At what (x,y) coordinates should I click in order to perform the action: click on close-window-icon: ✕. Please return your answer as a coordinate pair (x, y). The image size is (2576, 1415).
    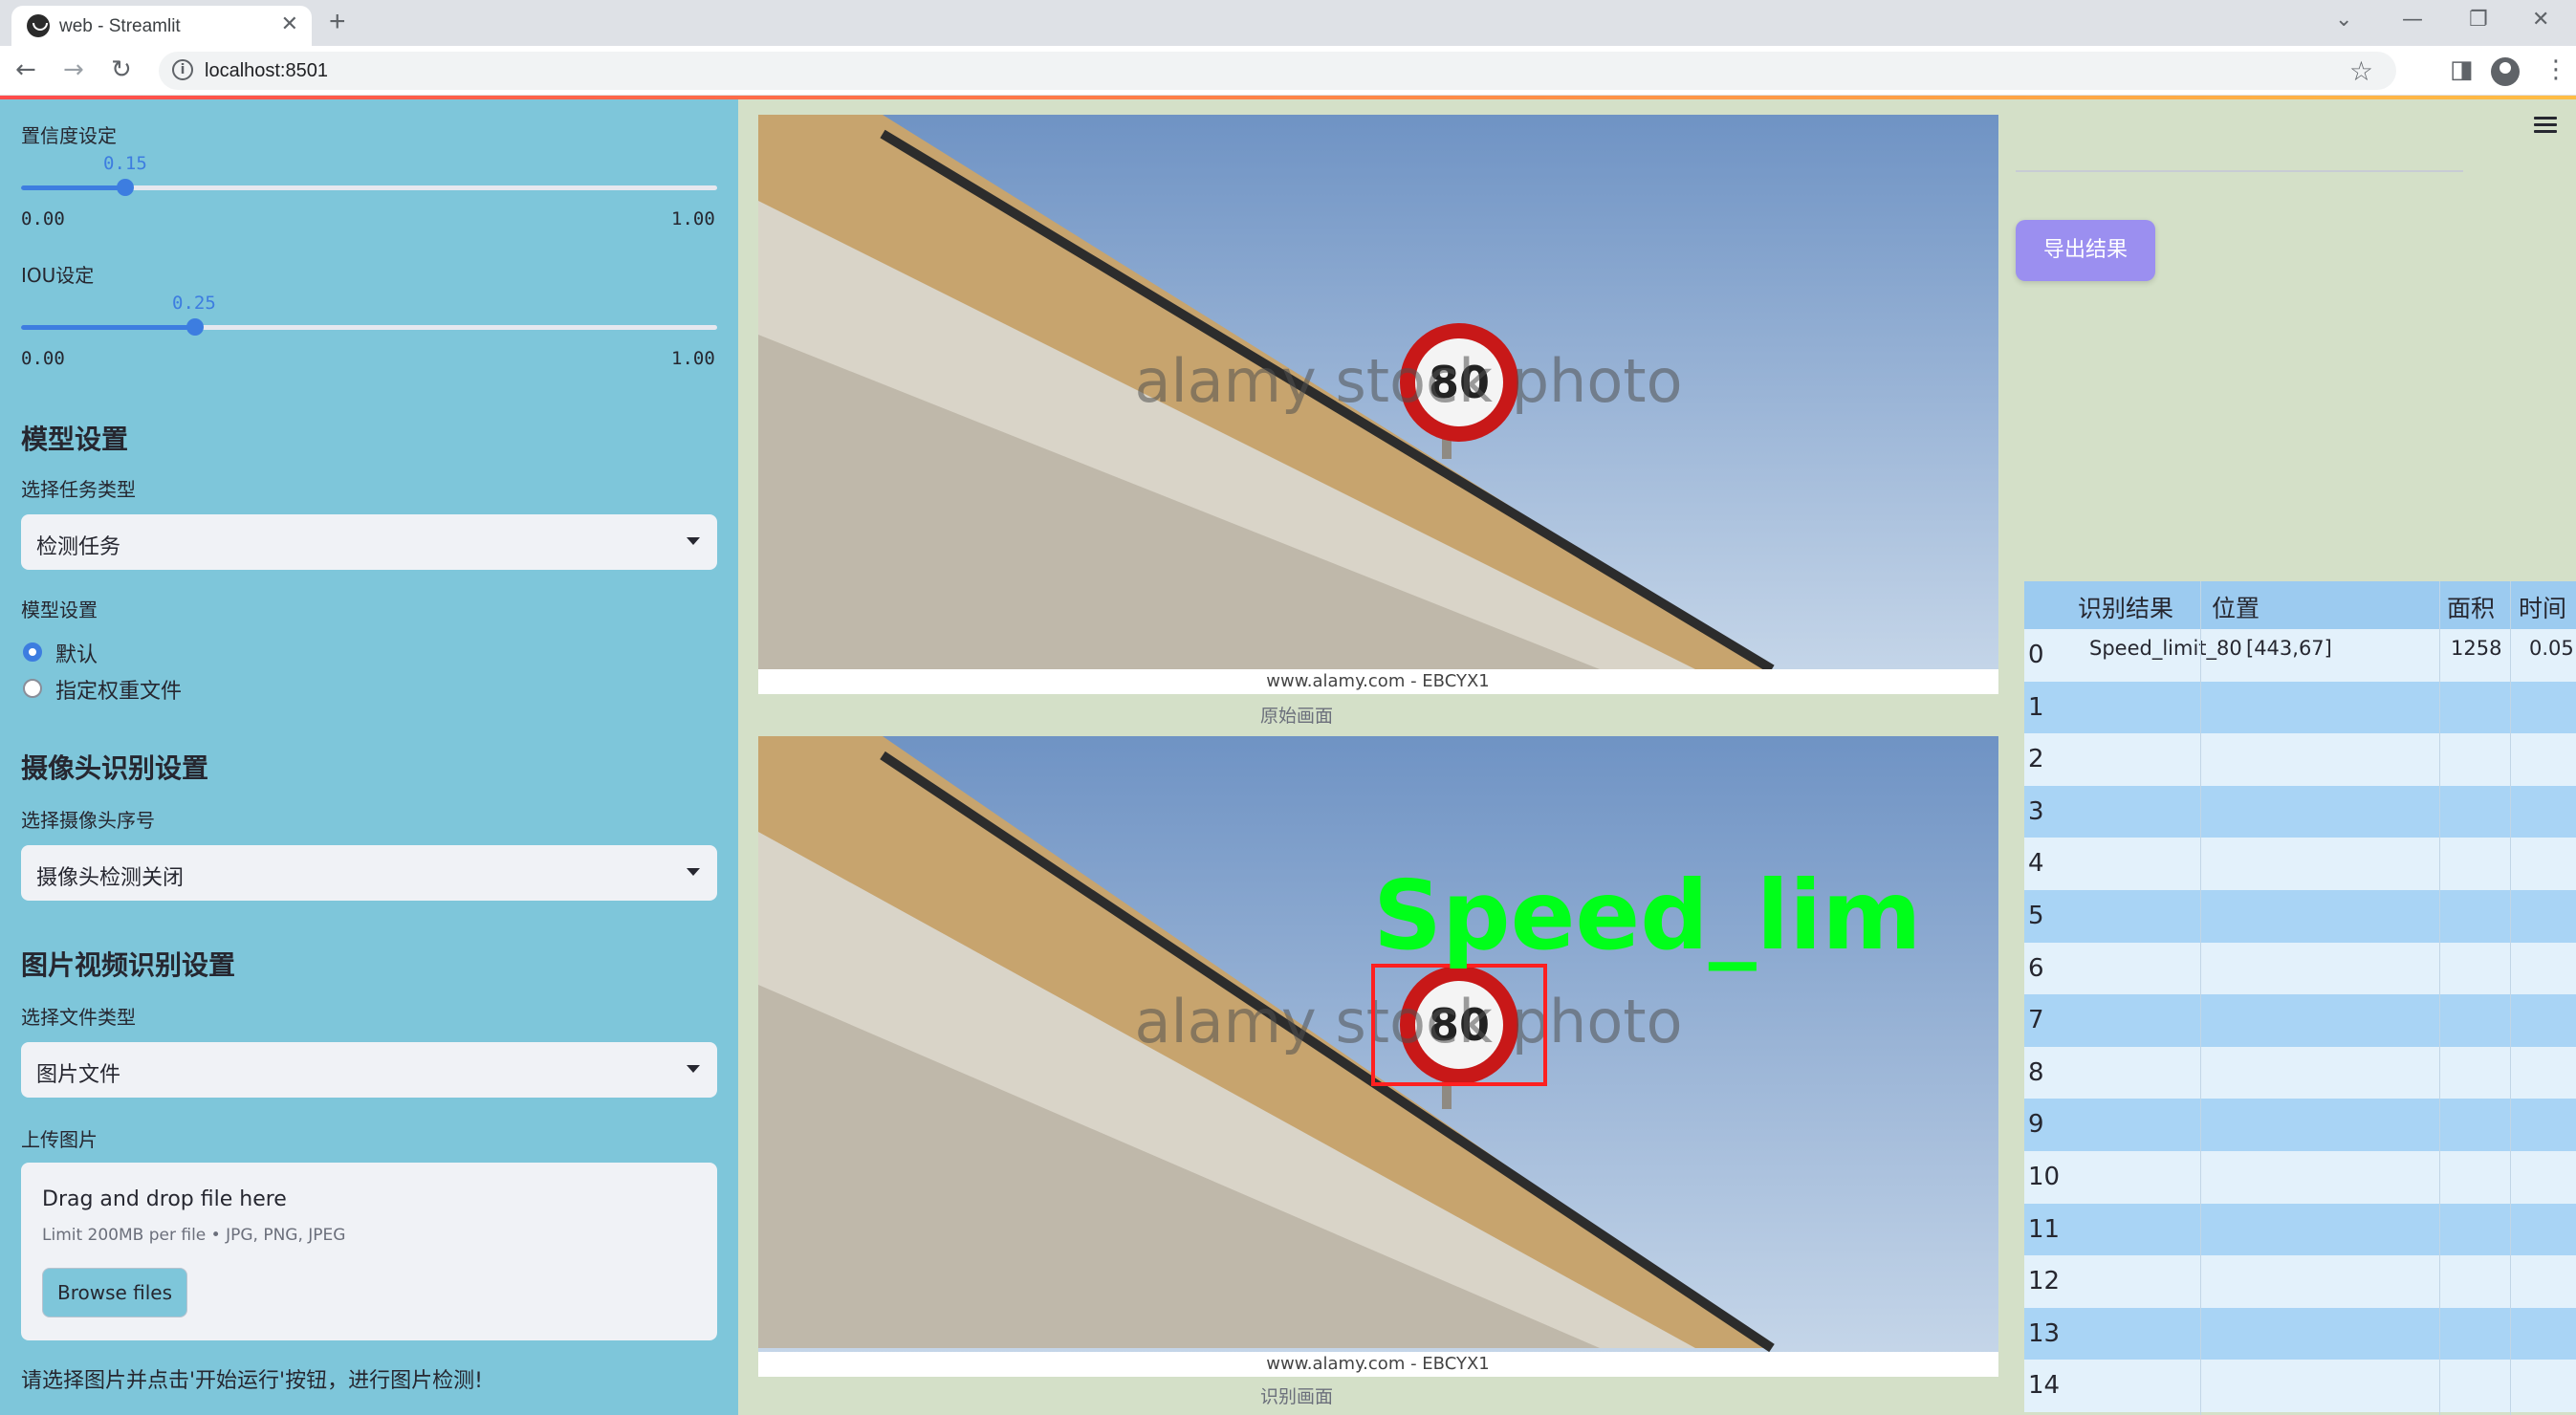
    Looking at the image, I should click on (2540, 20).